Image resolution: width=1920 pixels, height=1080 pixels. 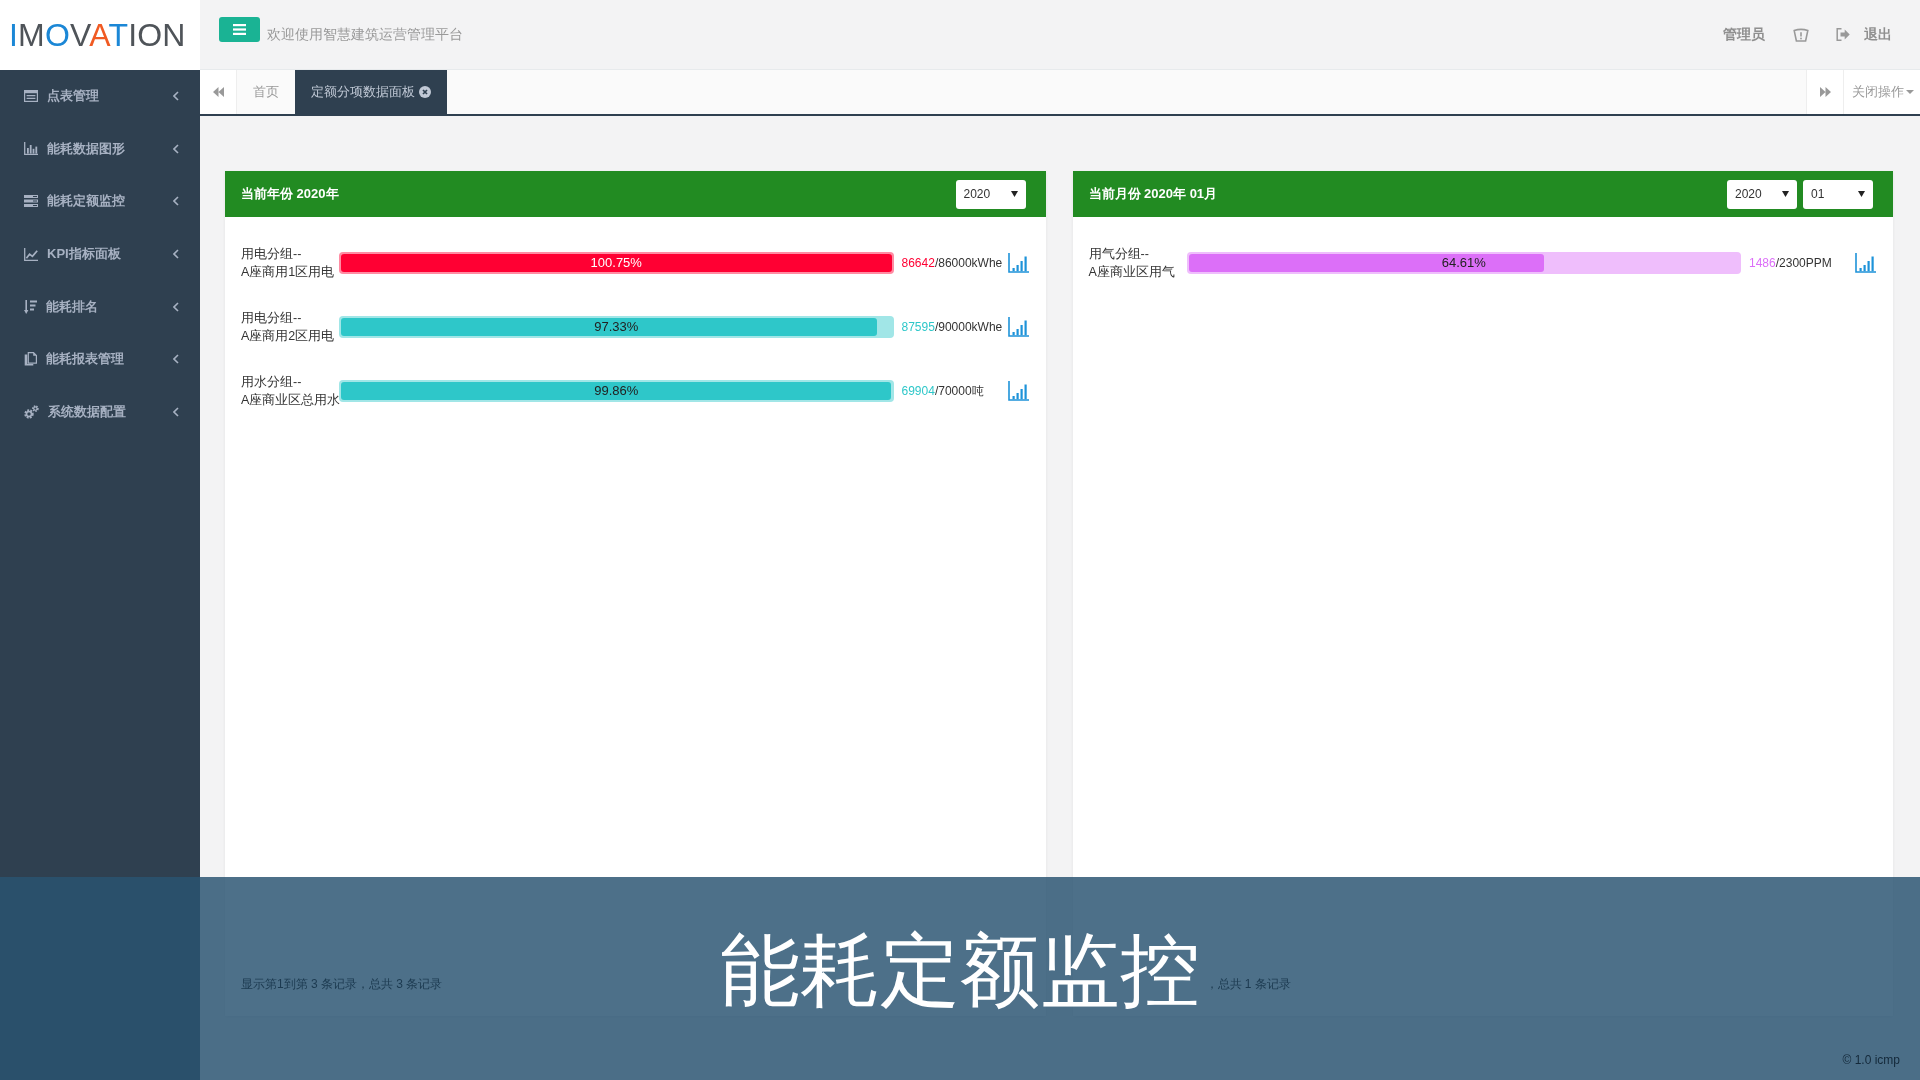 I want to click on double-right-icon, so click(x=1825, y=92).